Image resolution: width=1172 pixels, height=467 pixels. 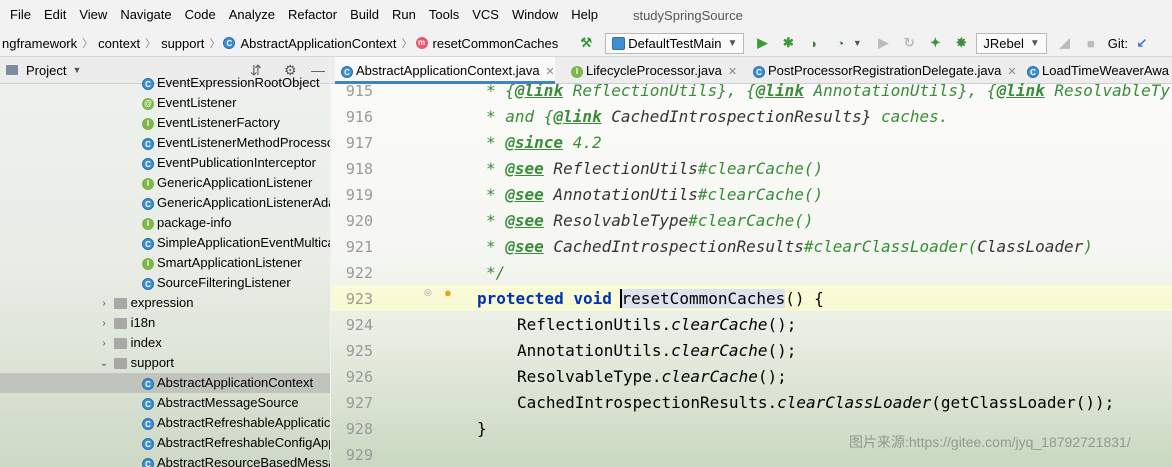 I want to click on menu-build: Build, so click(x=365, y=15).